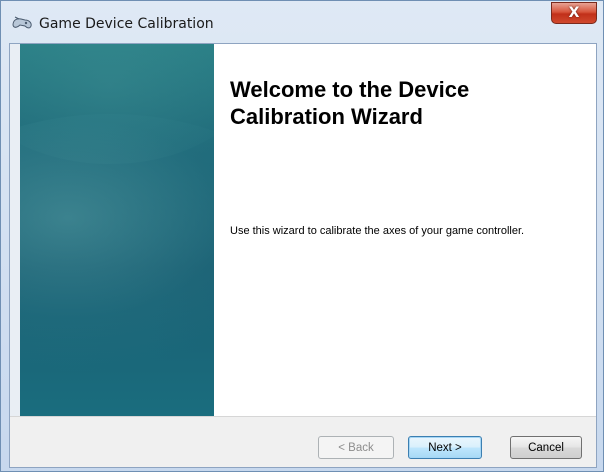 This screenshot has width=604, height=472. I want to click on close-icon: X, so click(574, 13).